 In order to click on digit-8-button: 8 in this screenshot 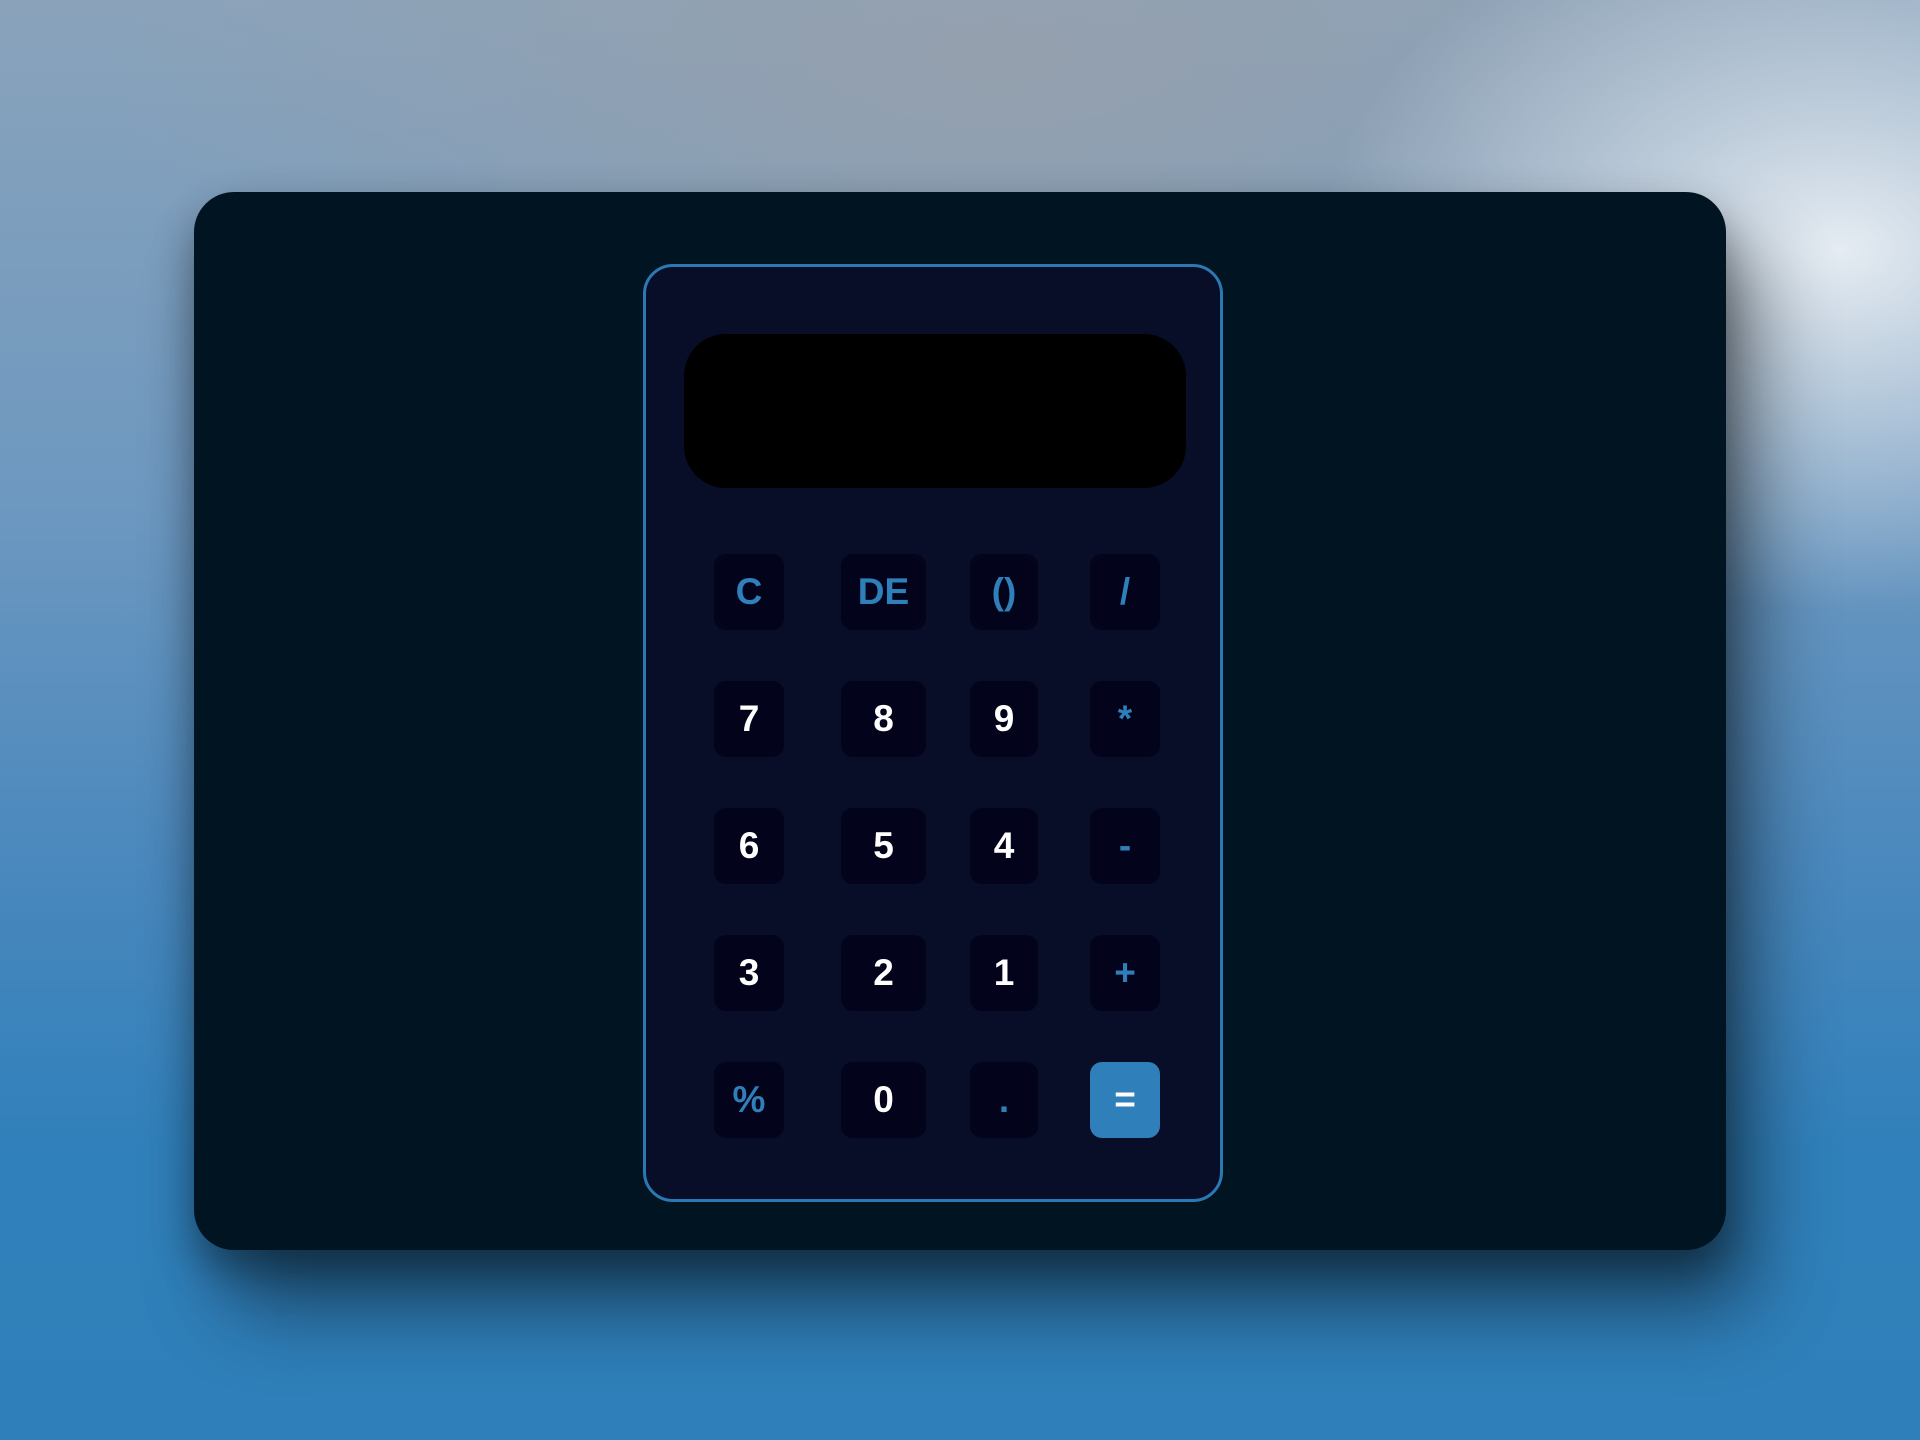, I will do `click(883, 719)`.